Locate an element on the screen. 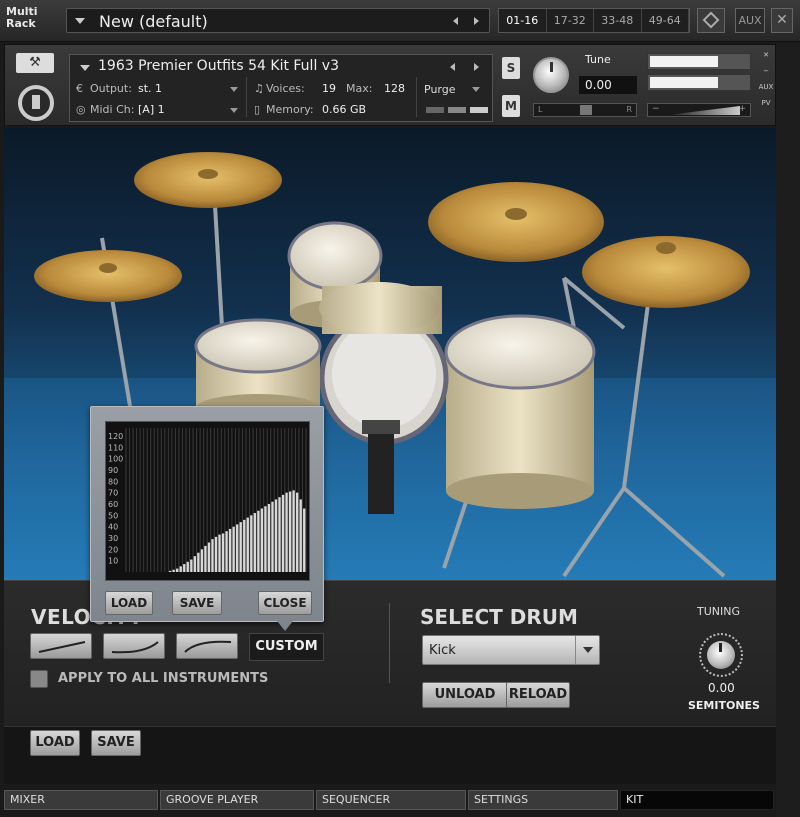 This screenshot has height=817, width=800. next-instrument-icon is located at coordinates (476, 67).